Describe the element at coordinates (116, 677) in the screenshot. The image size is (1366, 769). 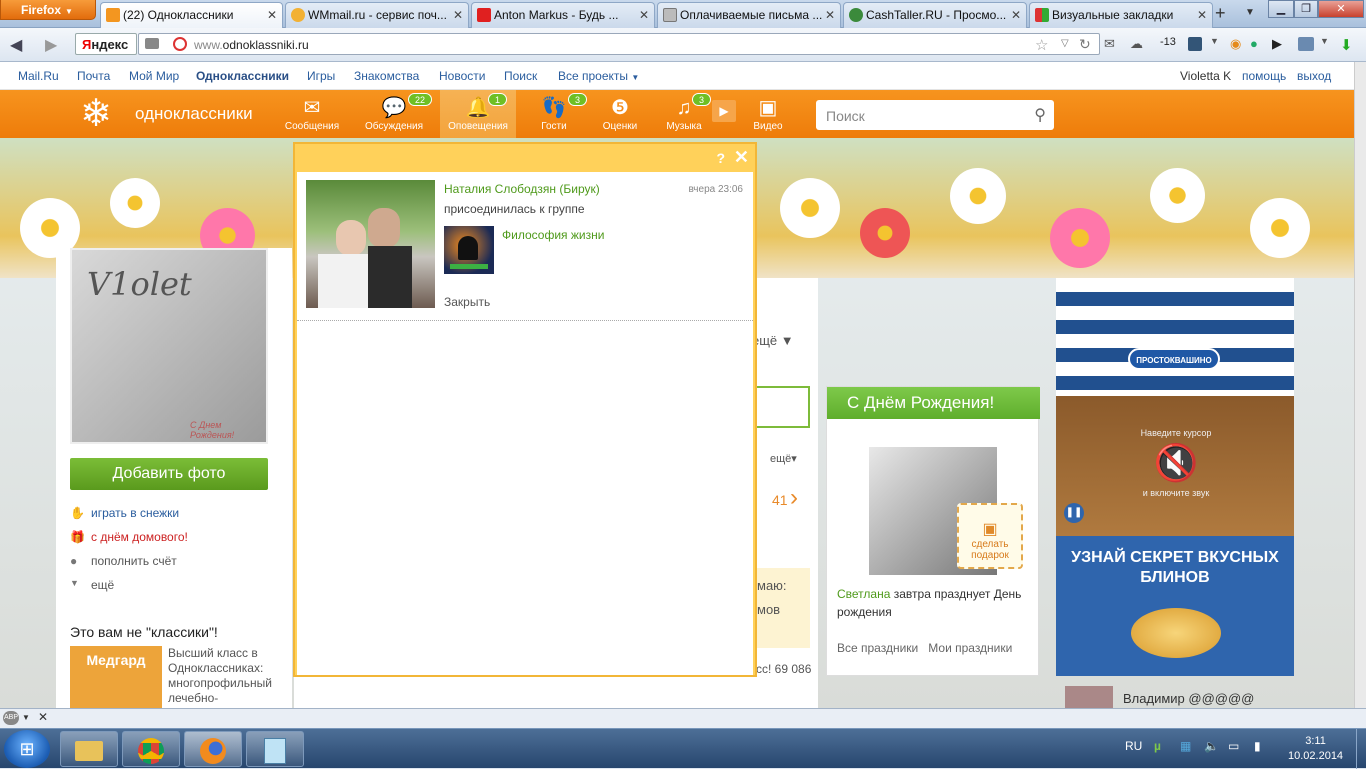
I see `medgard-logo: Медгард` at that location.